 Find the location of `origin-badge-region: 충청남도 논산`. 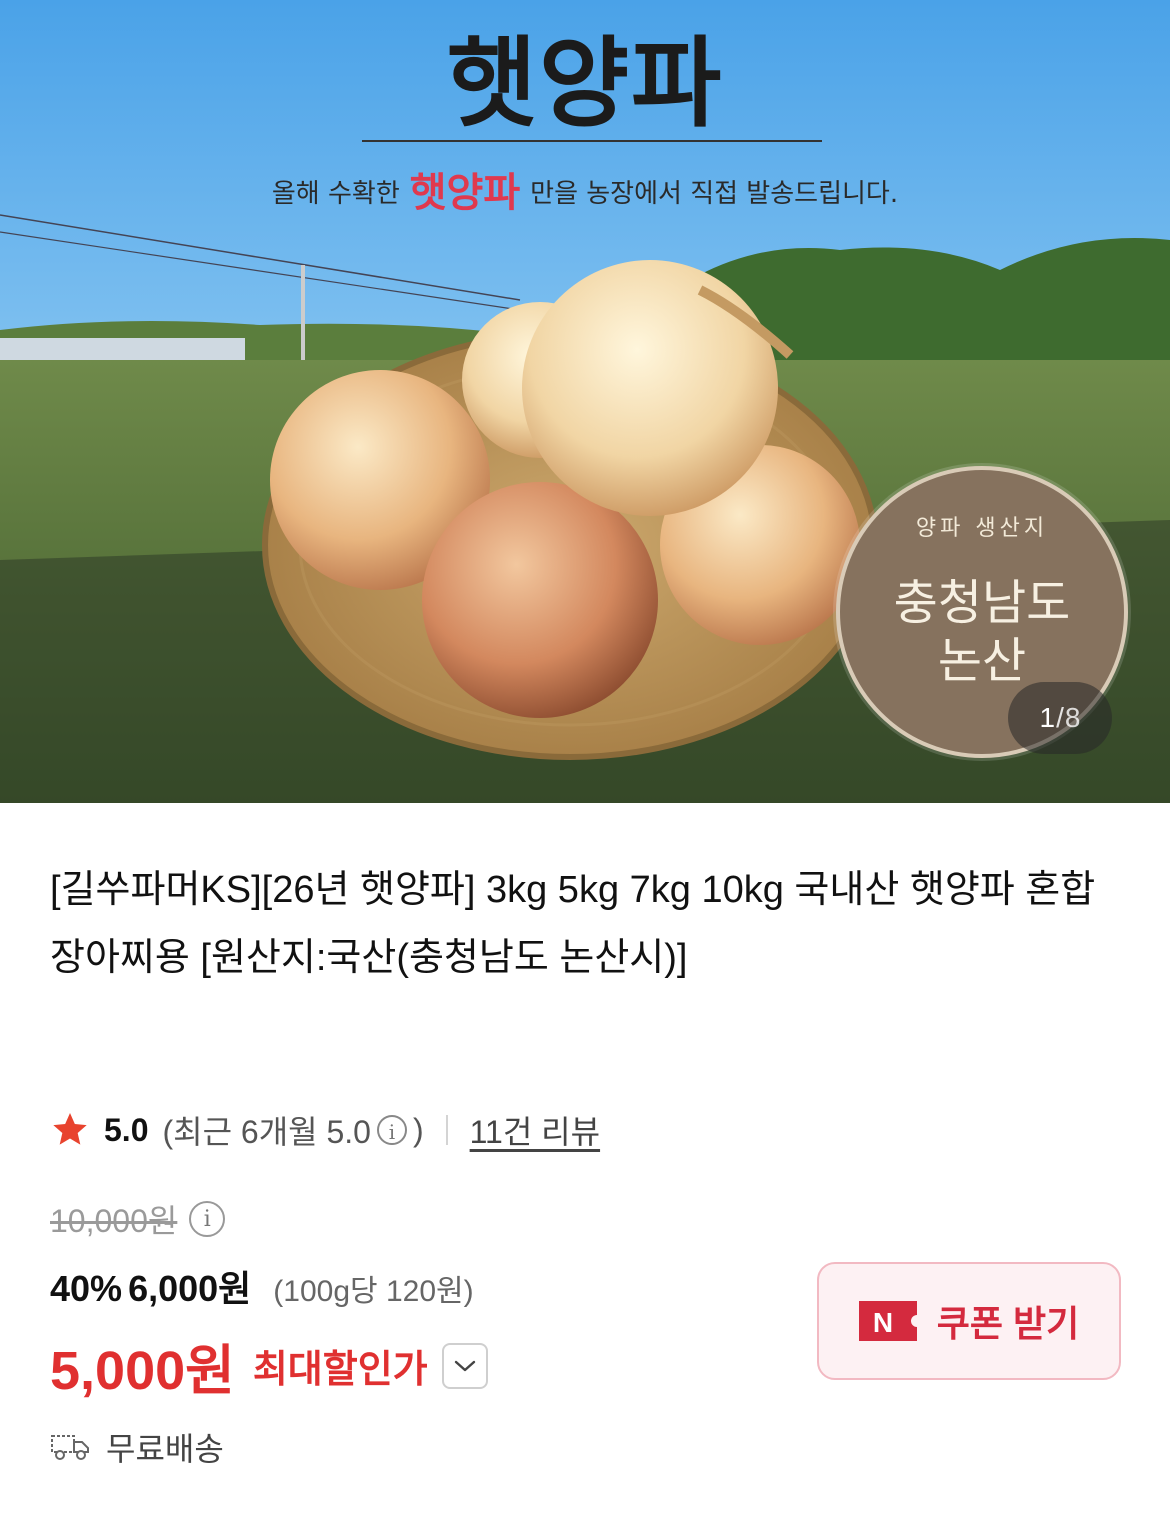

origin-badge-region: 충청남도 논산 is located at coordinates (982, 632).